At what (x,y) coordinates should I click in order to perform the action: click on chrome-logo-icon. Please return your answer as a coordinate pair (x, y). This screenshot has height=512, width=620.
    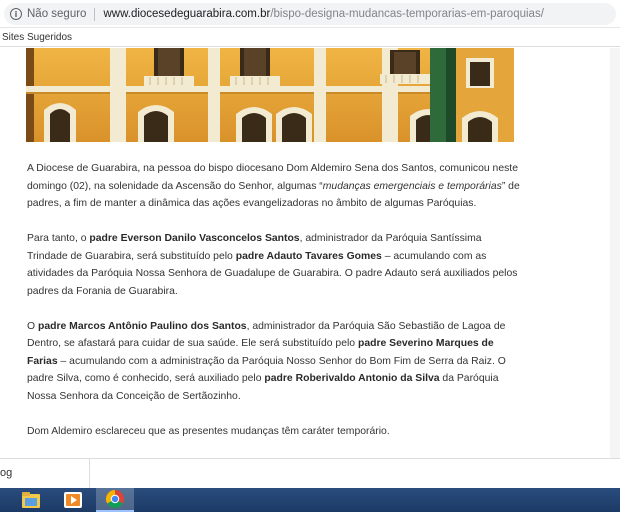
    Looking at the image, I should click on (114, 499).